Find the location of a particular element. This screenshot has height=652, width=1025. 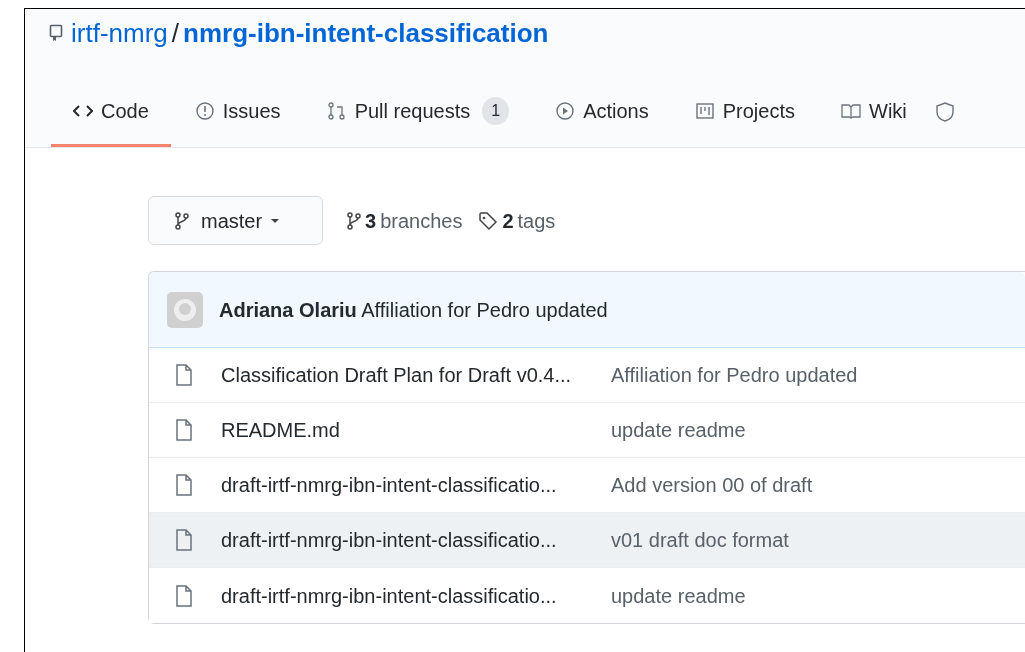

count-badge: 1 is located at coordinates (496, 110).